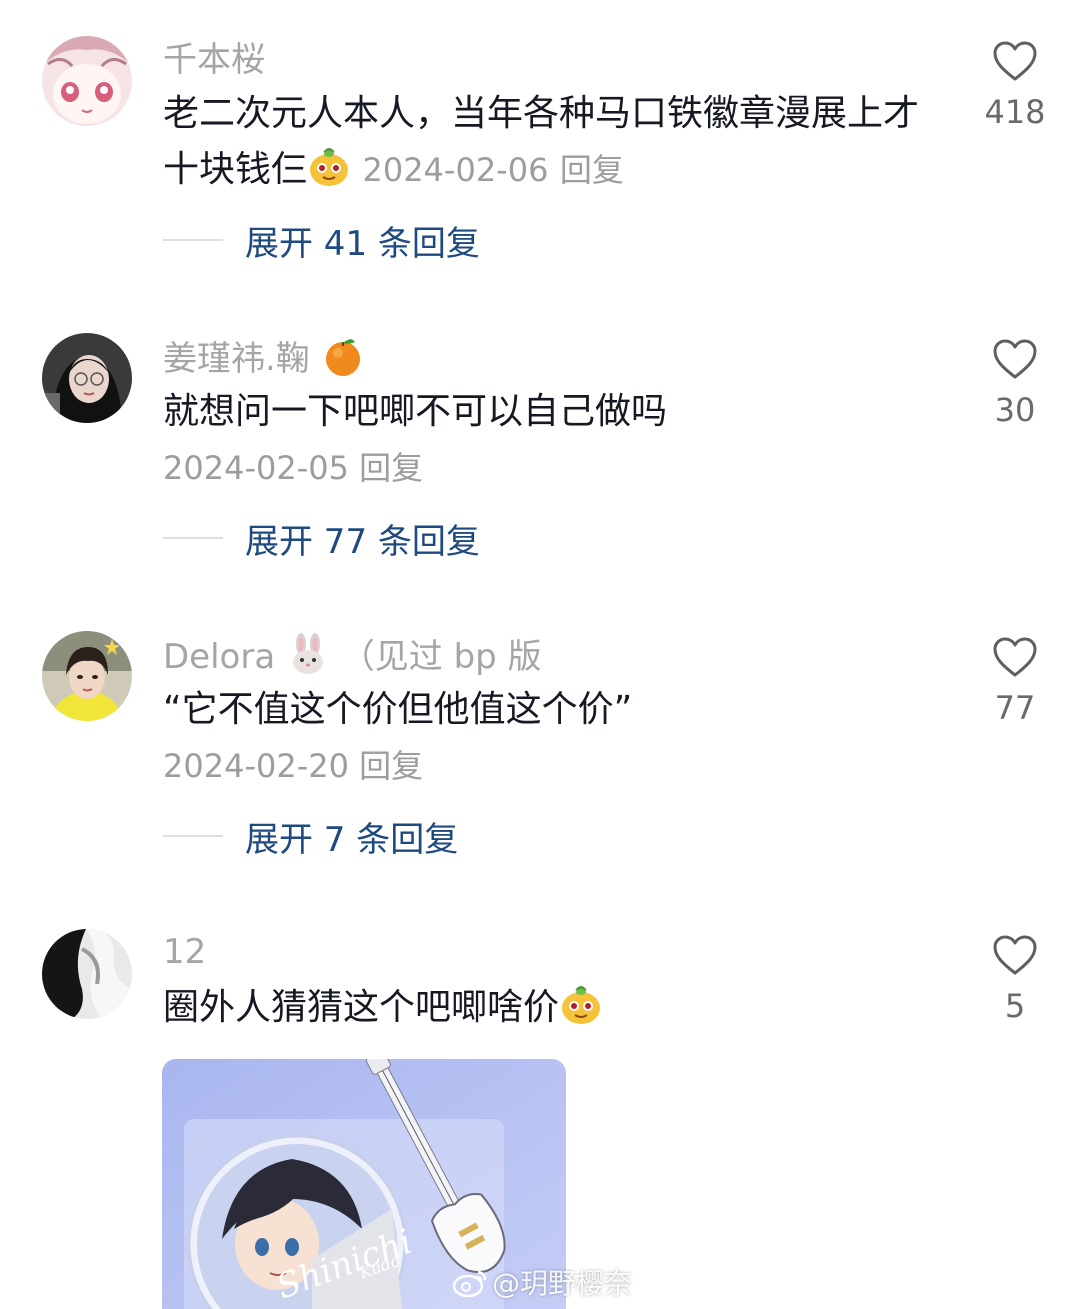  I want to click on username: 12, so click(184, 952).